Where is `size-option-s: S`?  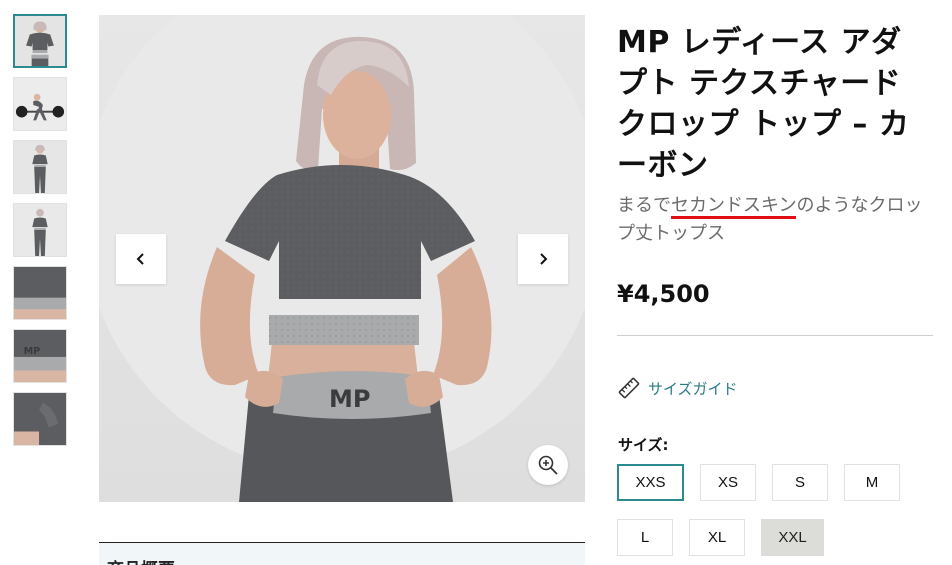 size-option-s: S is located at coordinates (800, 482).